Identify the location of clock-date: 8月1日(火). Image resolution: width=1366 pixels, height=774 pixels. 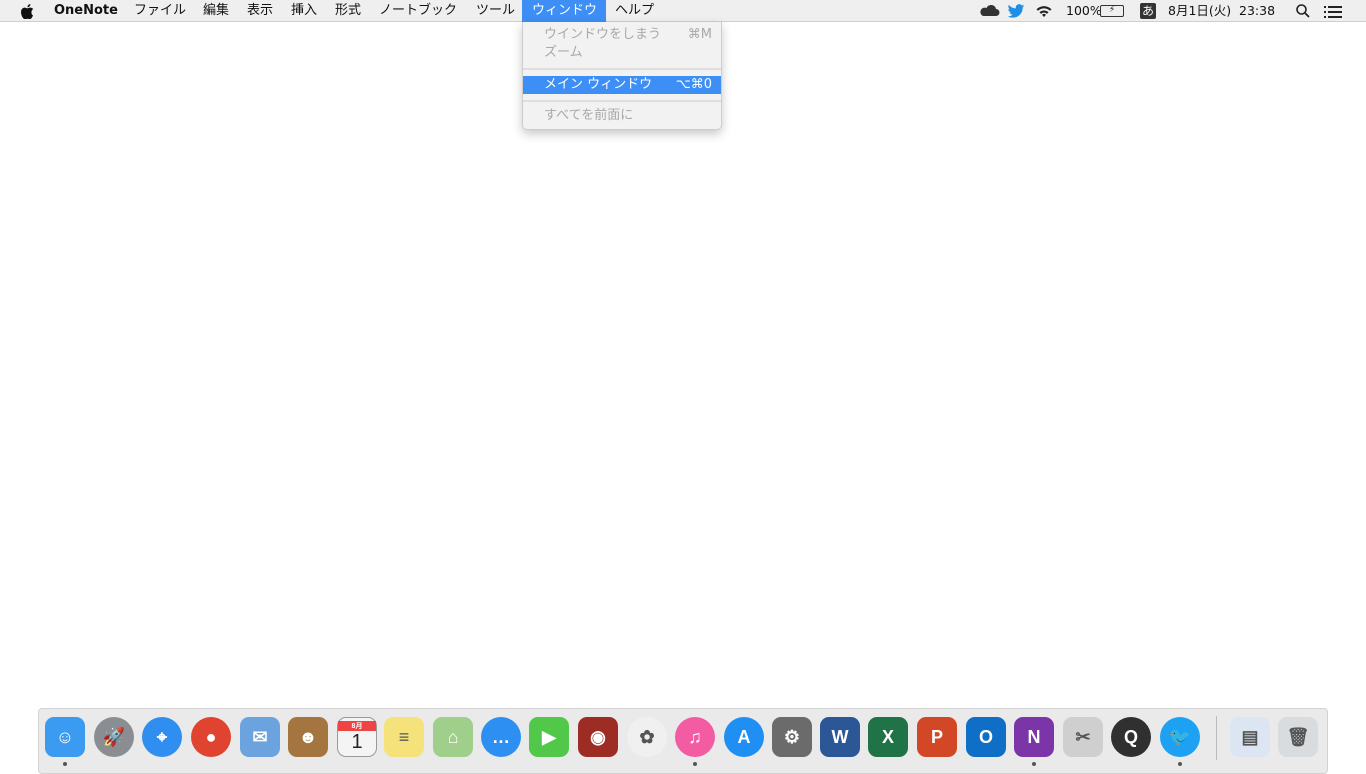
(1199, 11).